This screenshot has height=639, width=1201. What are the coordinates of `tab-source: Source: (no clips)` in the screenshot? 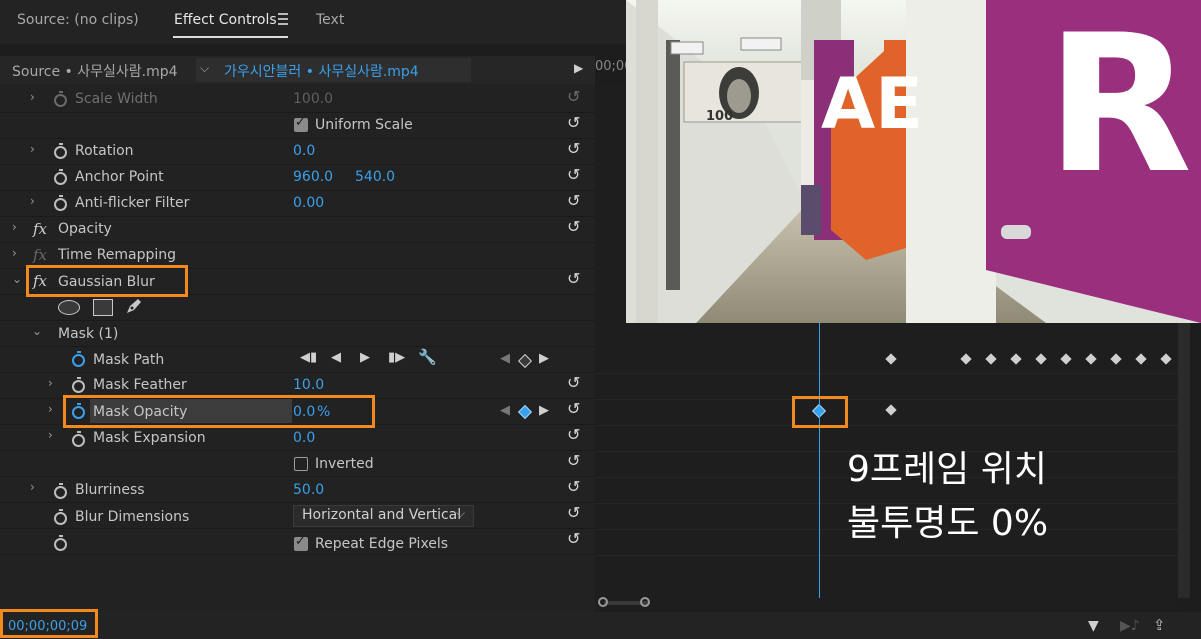 It's located at (78, 20).